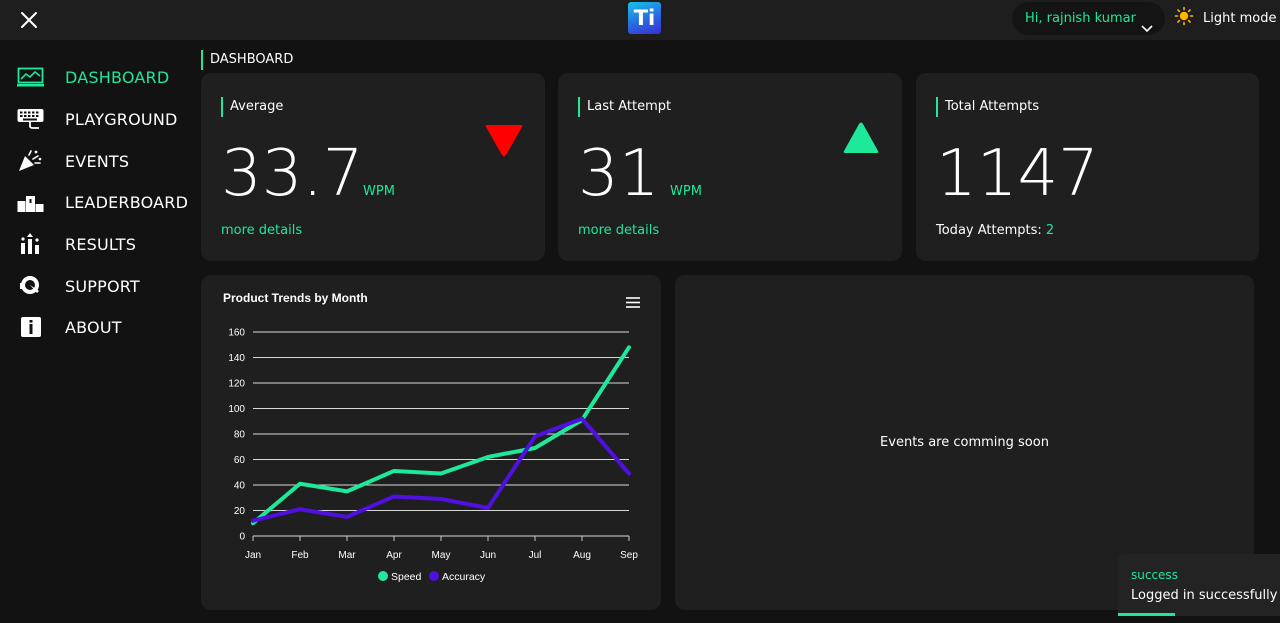  What do you see at coordinates (1184, 18) in the screenshot?
I see `sun-icon` at bounding box center [1184, 18].